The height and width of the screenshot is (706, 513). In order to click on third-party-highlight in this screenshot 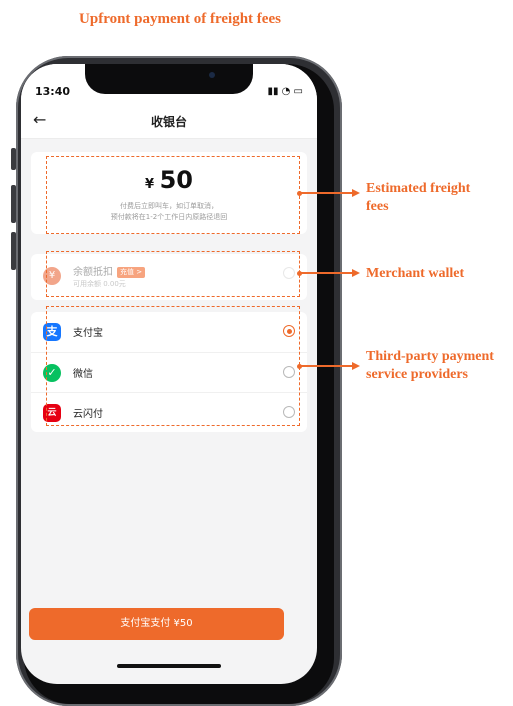, I will do `click(173, 366)`.